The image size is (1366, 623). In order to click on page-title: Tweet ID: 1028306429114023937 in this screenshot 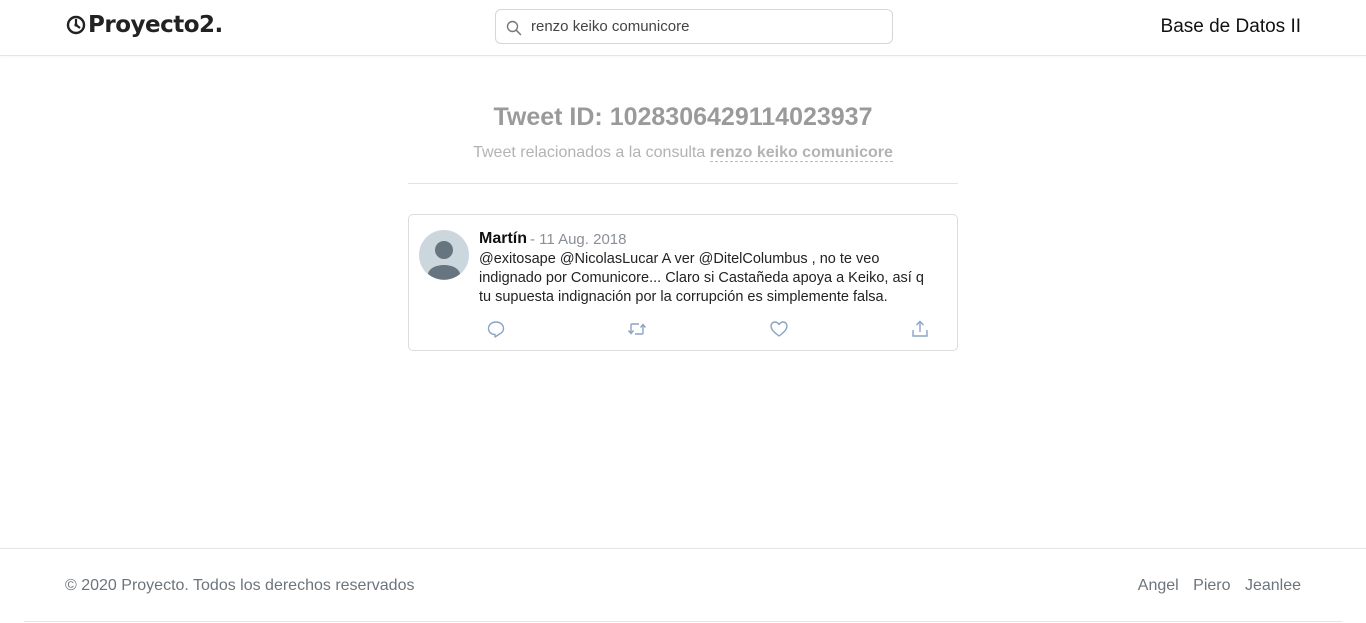, I will do `click(683, 117)`.